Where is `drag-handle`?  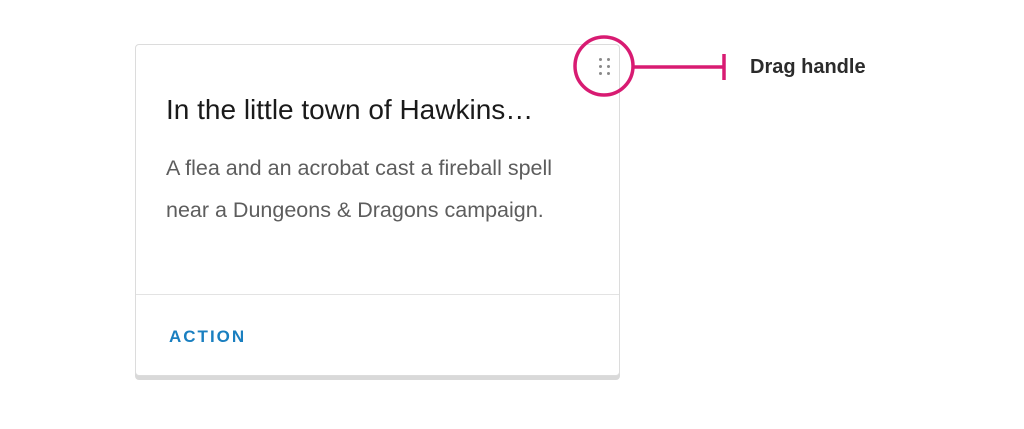 drag-handle is located at coordinates (605, 67).